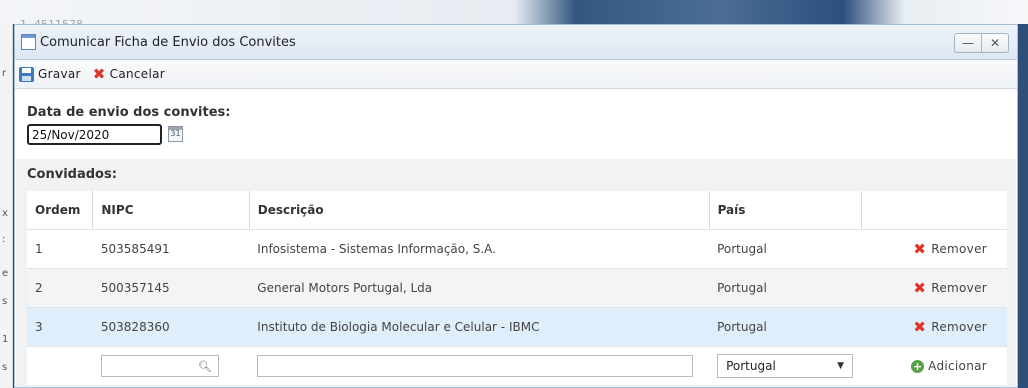 The width and height of the screenshot is (1028, 388). Describe the element at coordinates (957, 366) in the screenshot. I see `add-label: Adicionar` at that location.